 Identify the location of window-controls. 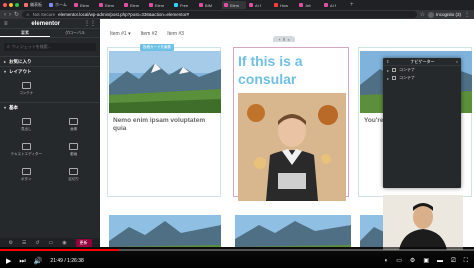
(11, 5).